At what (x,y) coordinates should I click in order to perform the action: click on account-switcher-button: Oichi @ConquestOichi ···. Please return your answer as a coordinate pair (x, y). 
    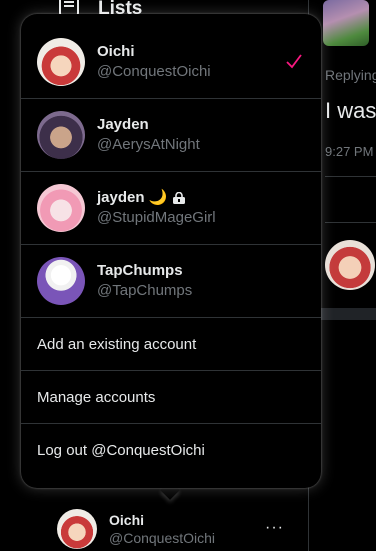
    Looking at the image, I should click on (179, 529).